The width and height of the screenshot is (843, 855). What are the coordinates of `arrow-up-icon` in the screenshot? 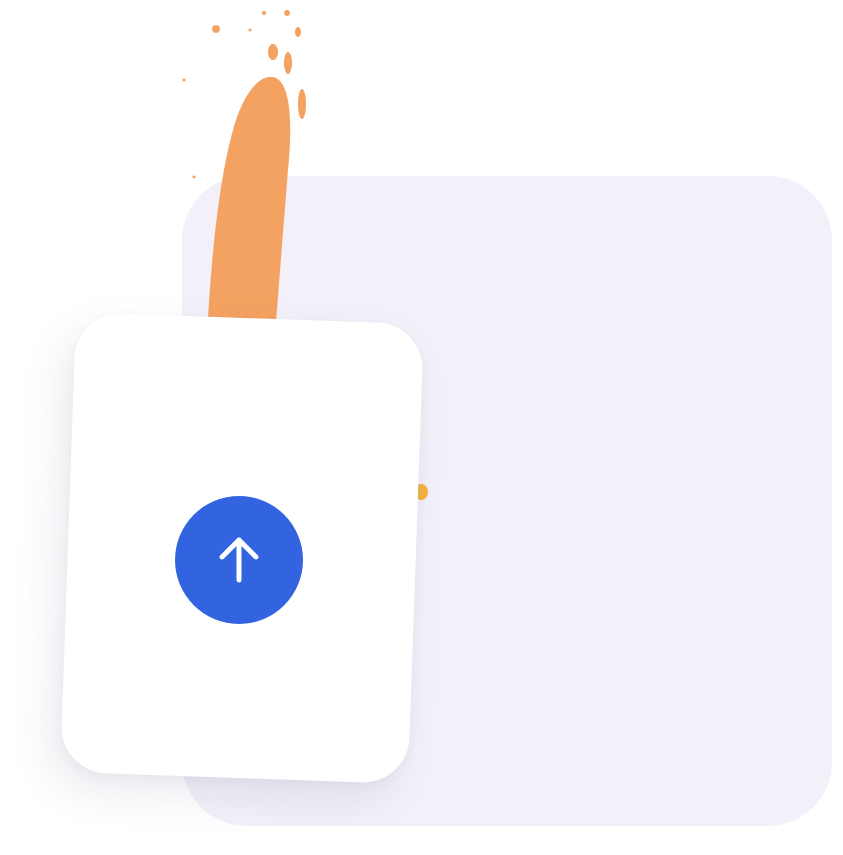 It's located at (239, 560).